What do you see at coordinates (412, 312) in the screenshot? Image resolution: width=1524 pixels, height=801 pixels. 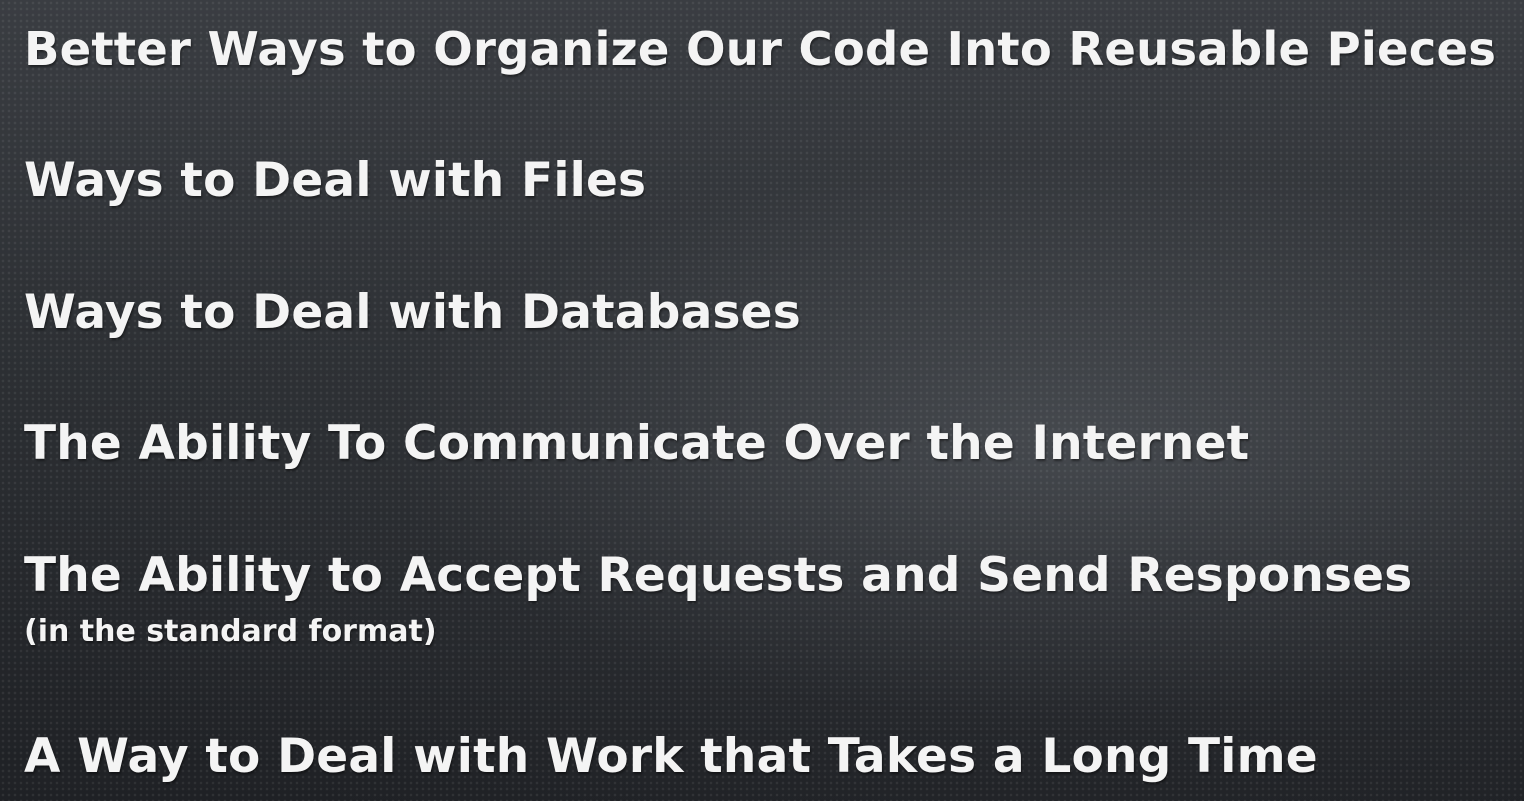 I see `bullet-databases: Ways to Deal with Databases` at bounding box center [412, 312].